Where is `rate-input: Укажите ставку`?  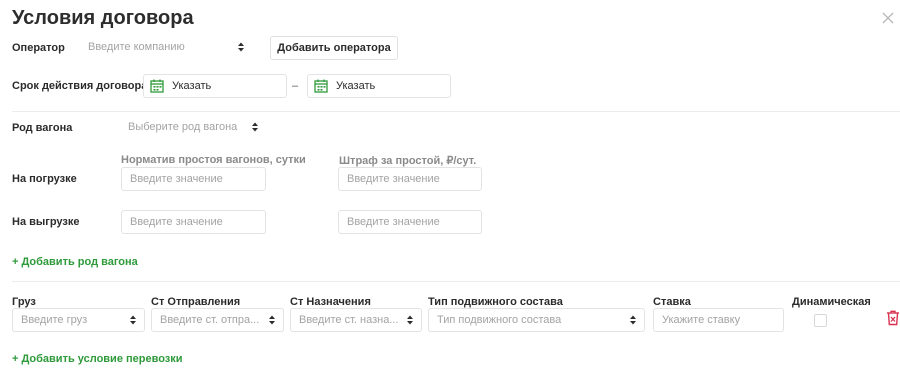 rate-input: Укажите ставку is located at coordinates (718, 320).